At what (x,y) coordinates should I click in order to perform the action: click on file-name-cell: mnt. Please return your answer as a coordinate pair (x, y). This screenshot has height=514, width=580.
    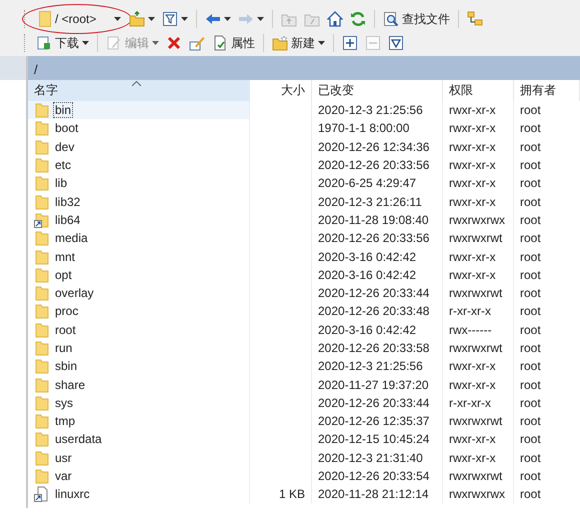
    Looking at the image, I should click on (139, 256).